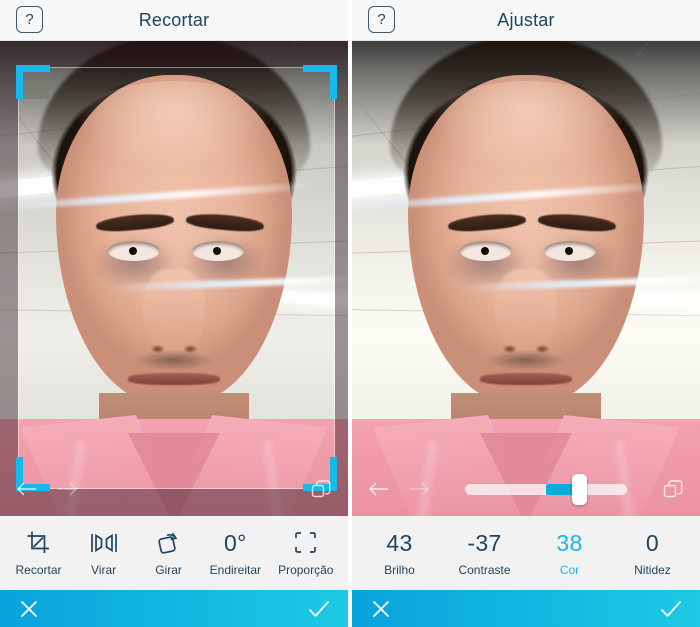 Image resolution: width=700 pixels, height=627 pixels. I want to click on crop-header: ? Recortar, so click(174, 20).